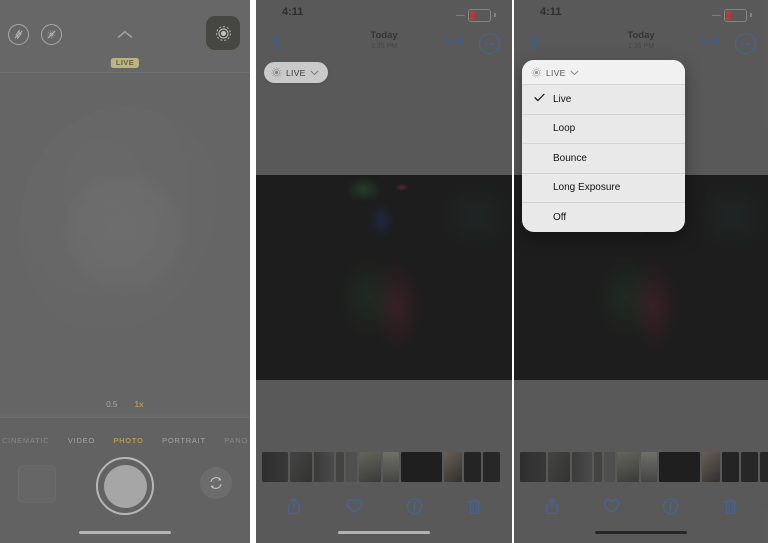 The height and width of the screenshot is (543, 768). What do you see at coordinates (111, 404) in the screenshot?
I see `zoom-option-0_5: 0.5` at bounding box center [111, 404].